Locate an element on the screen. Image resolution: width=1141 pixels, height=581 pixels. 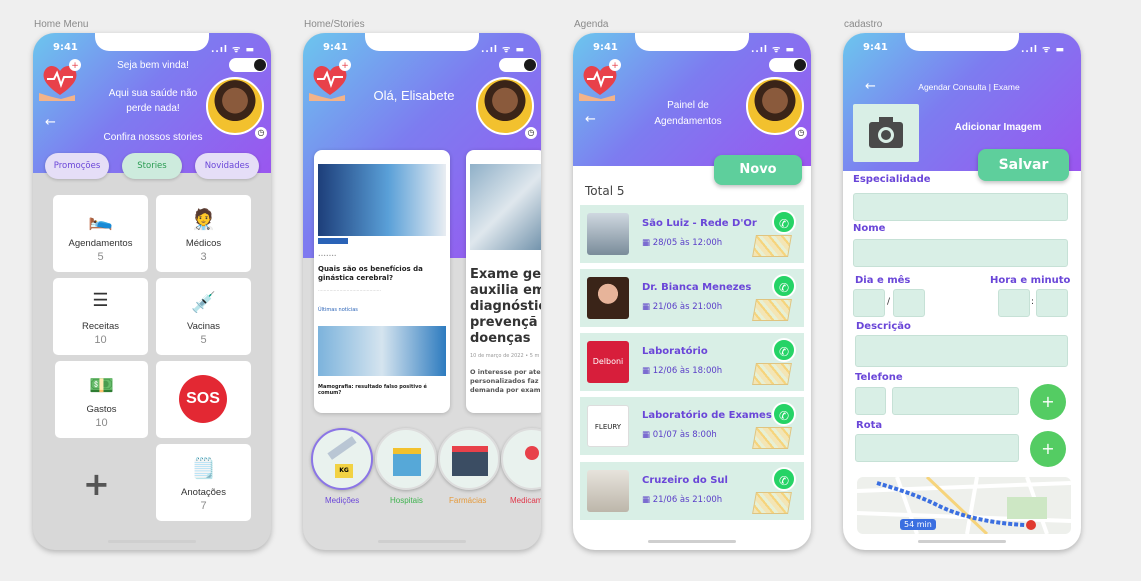
appointment-row: Cruzeiro do Sul ▦ 21/06 às 21:00h ✆ is located at coordinates (692, 491).